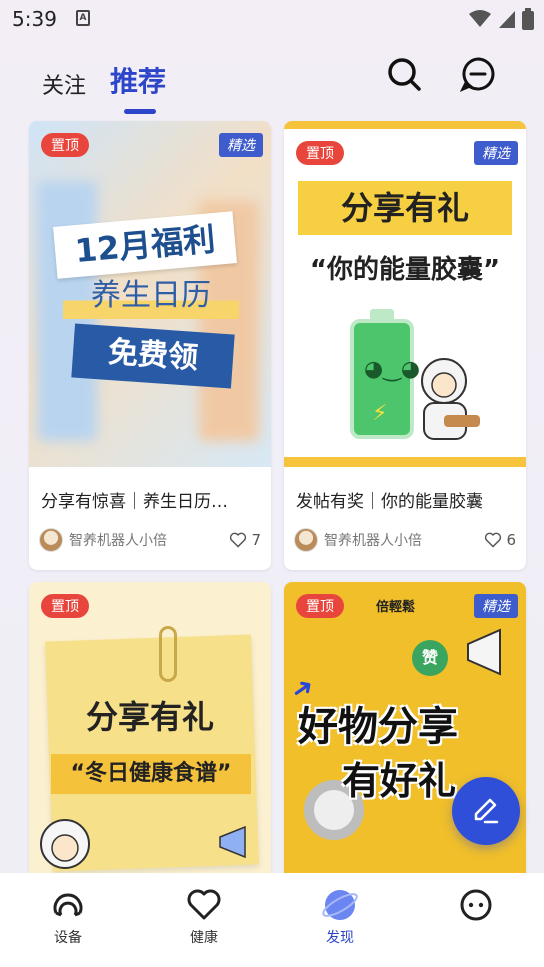  What do you see at coordinates (68, 920) in the screenshot?
I see `nav-device: 设备` at bounding box center [68, 920].